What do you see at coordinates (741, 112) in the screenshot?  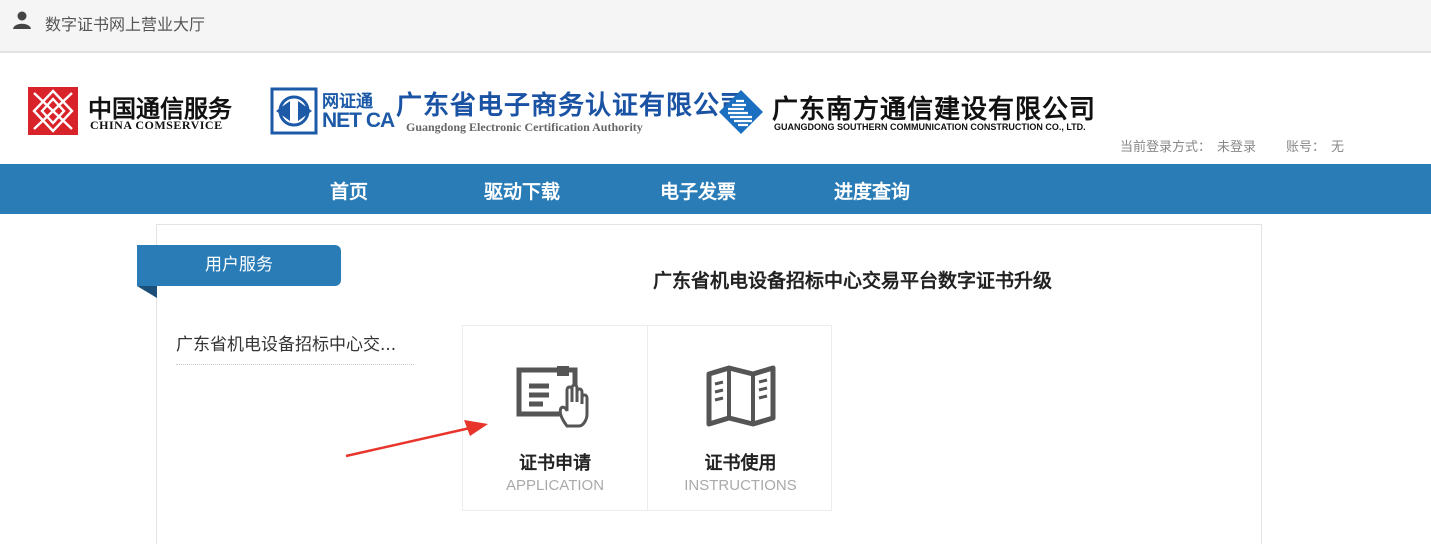 I see `gdsctc-emblem-icon` at bounding box center [741, 112].